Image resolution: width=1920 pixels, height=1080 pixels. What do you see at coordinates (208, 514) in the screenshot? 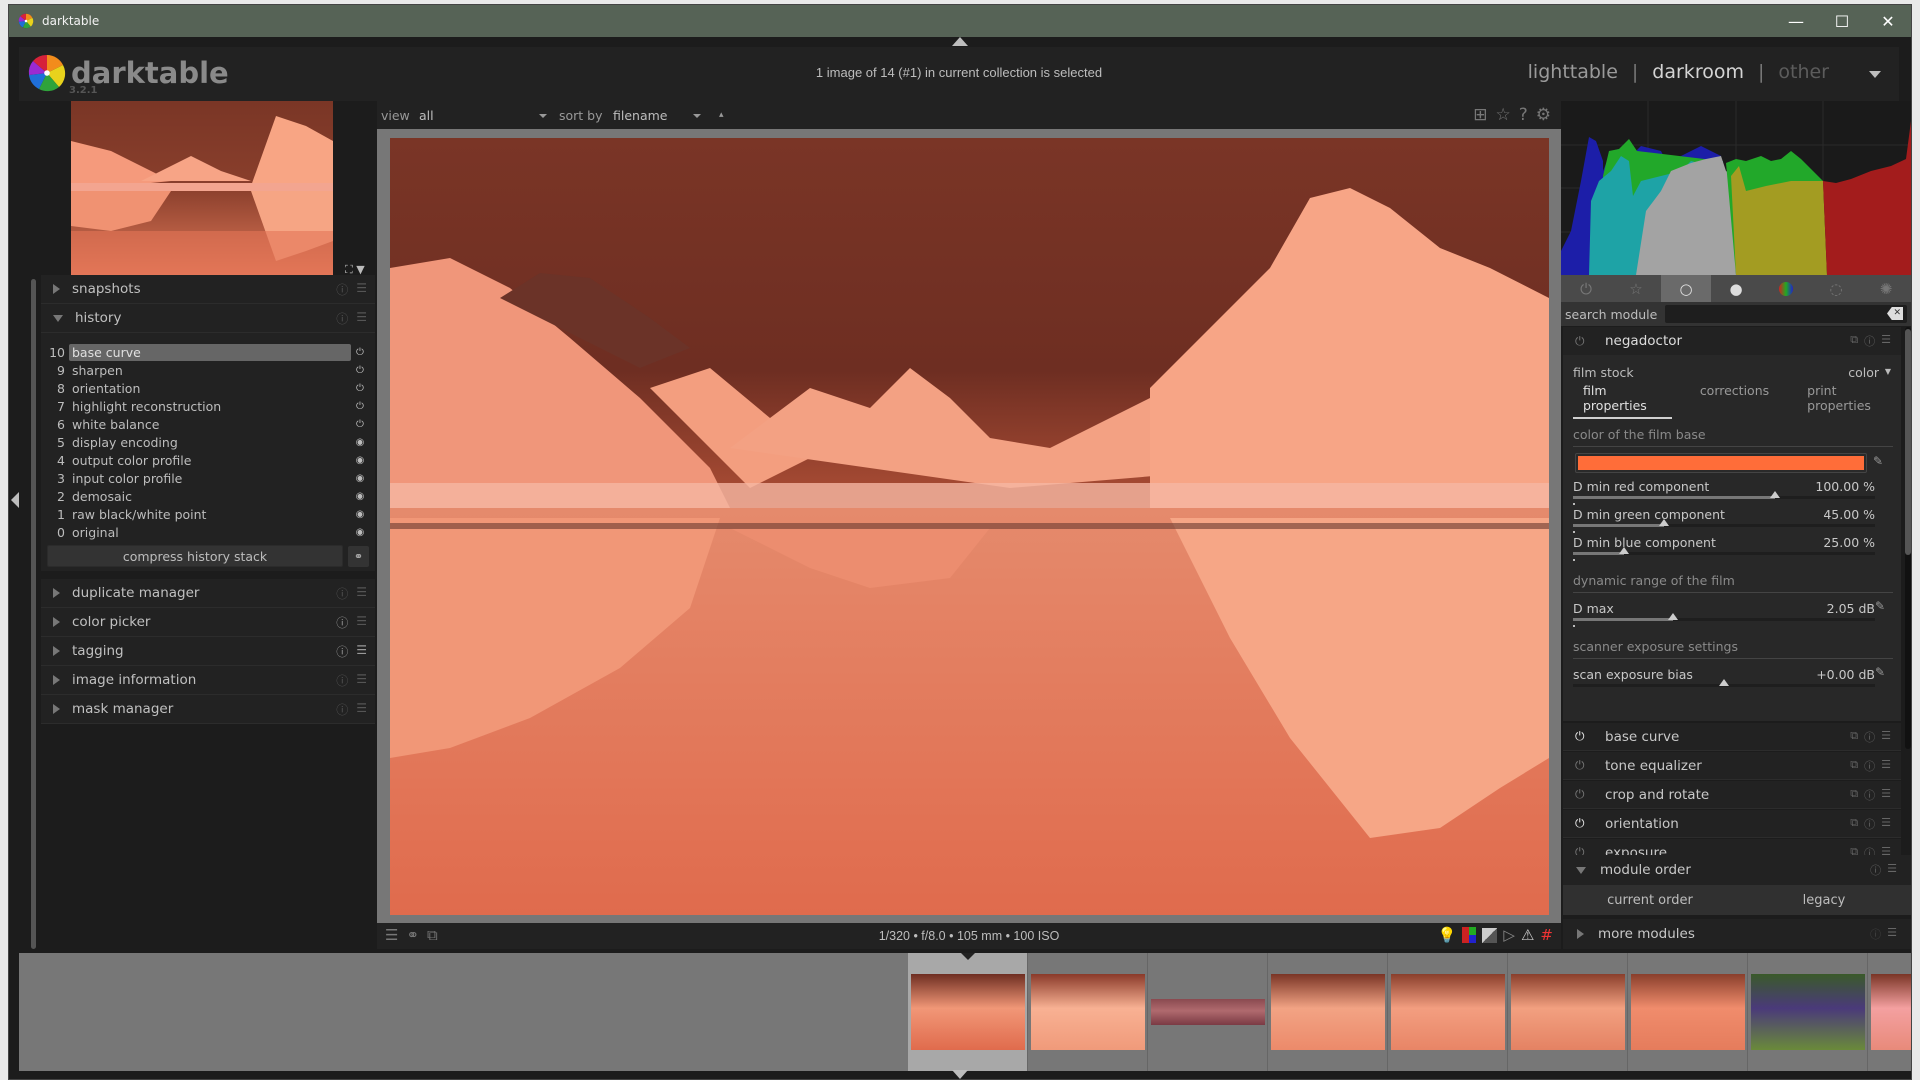
I see `history-item: 1 raw black/white point ◉` at bounding box center [208, 514].